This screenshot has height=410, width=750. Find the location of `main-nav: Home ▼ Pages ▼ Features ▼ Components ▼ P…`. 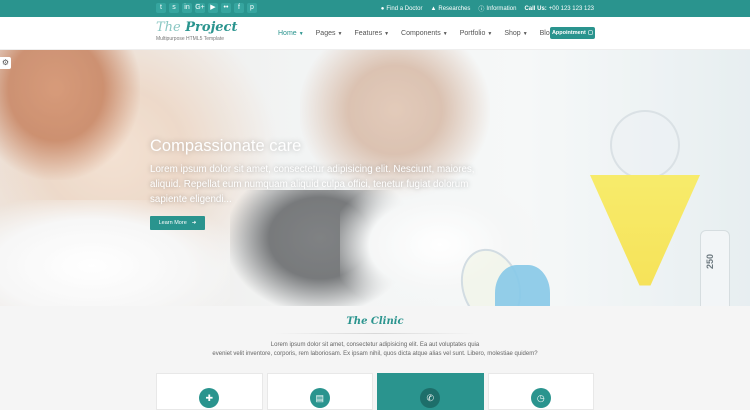

main-nav: Home ▼ Pages ▼ Features ▼ Components ▼ P… is located at coordinates (419, 33).